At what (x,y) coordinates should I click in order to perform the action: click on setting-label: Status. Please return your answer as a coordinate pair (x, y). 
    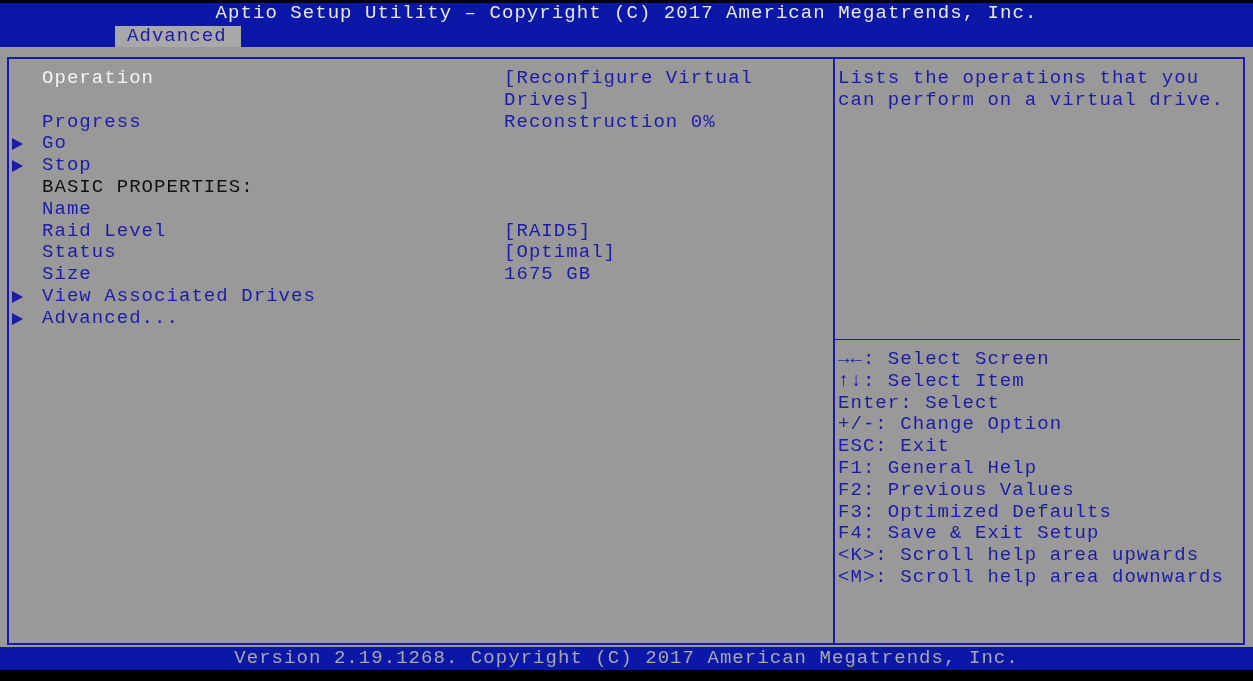
    Looking at the image, I should click on (79, 252).